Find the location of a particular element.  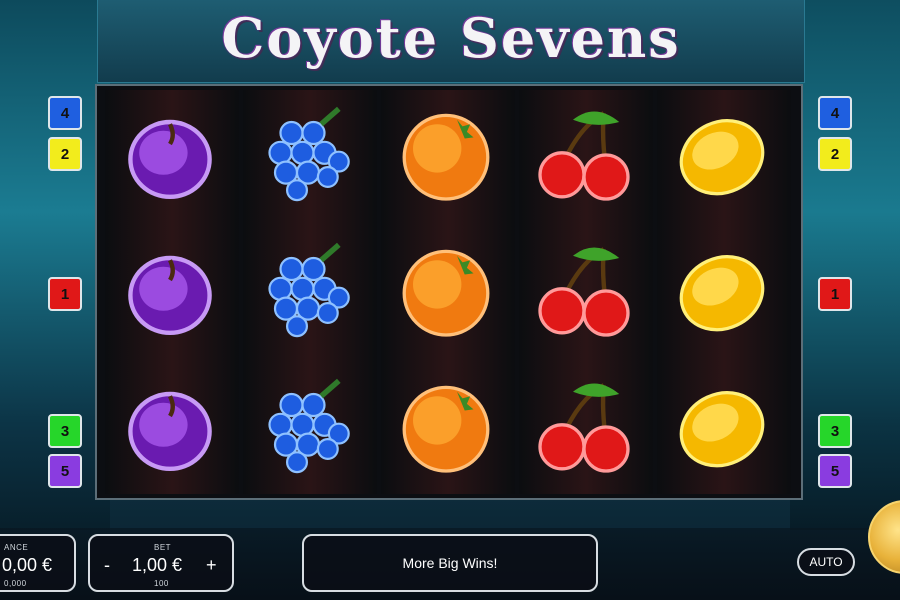

payline-indicator-right: 3 is located at coordinates (835, 431).